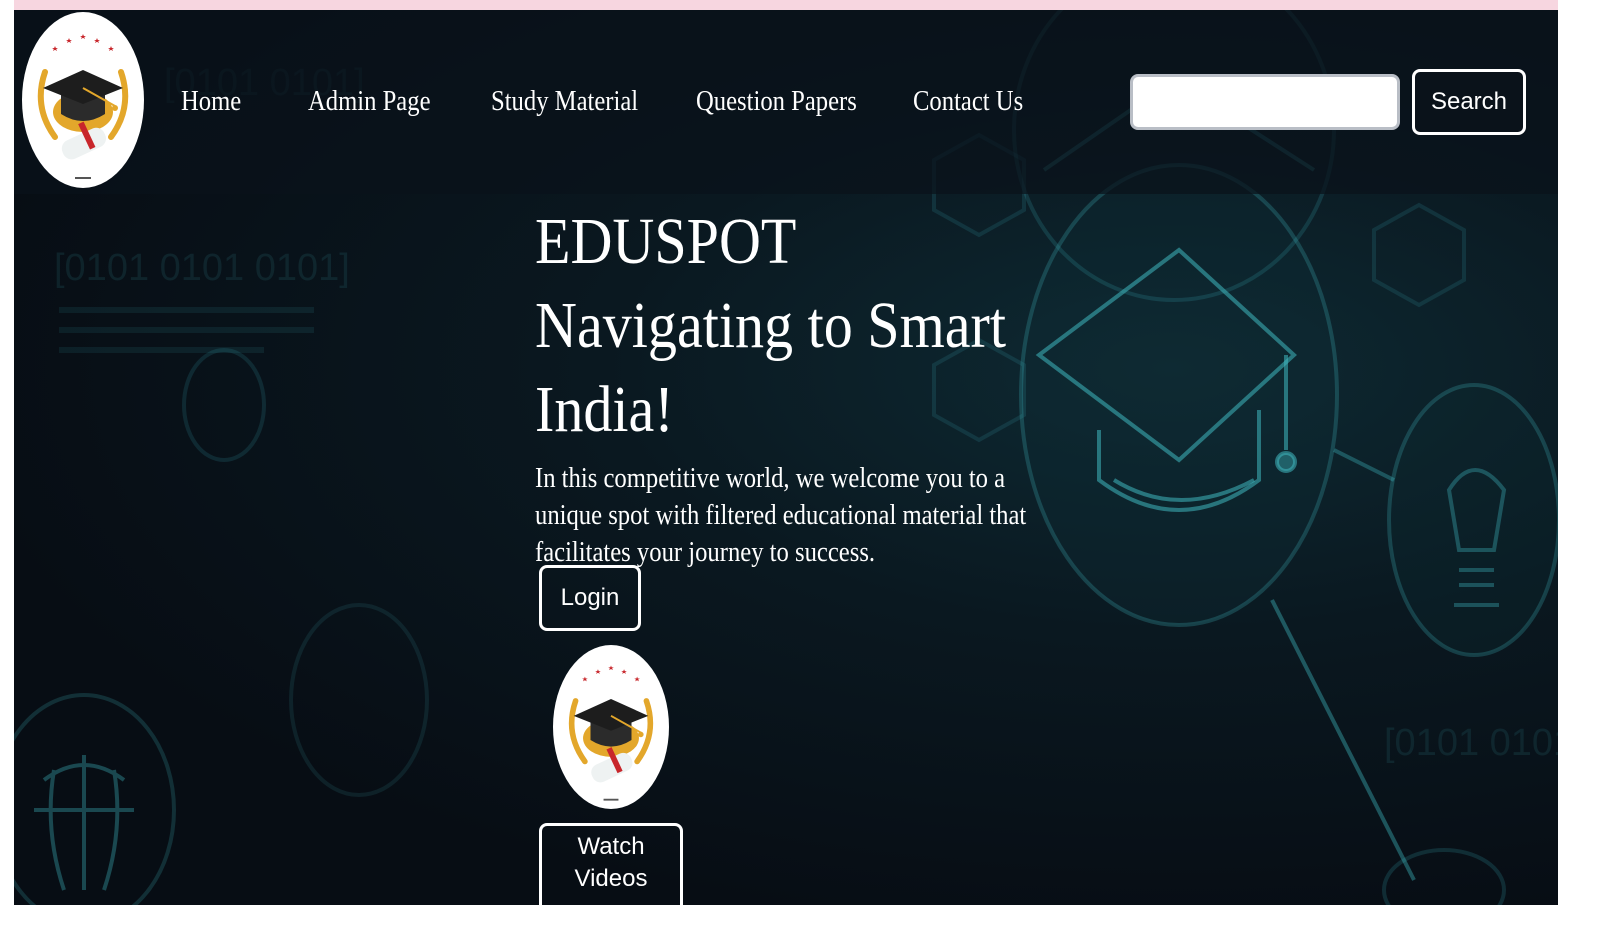 Image resolution: width=1606 pixels, height=927 pixels. What do you see at coordinates (776, 102) in the screenshot?
I see `nav-link-question-papers: Question Papers` at bounding box center [776, 102].